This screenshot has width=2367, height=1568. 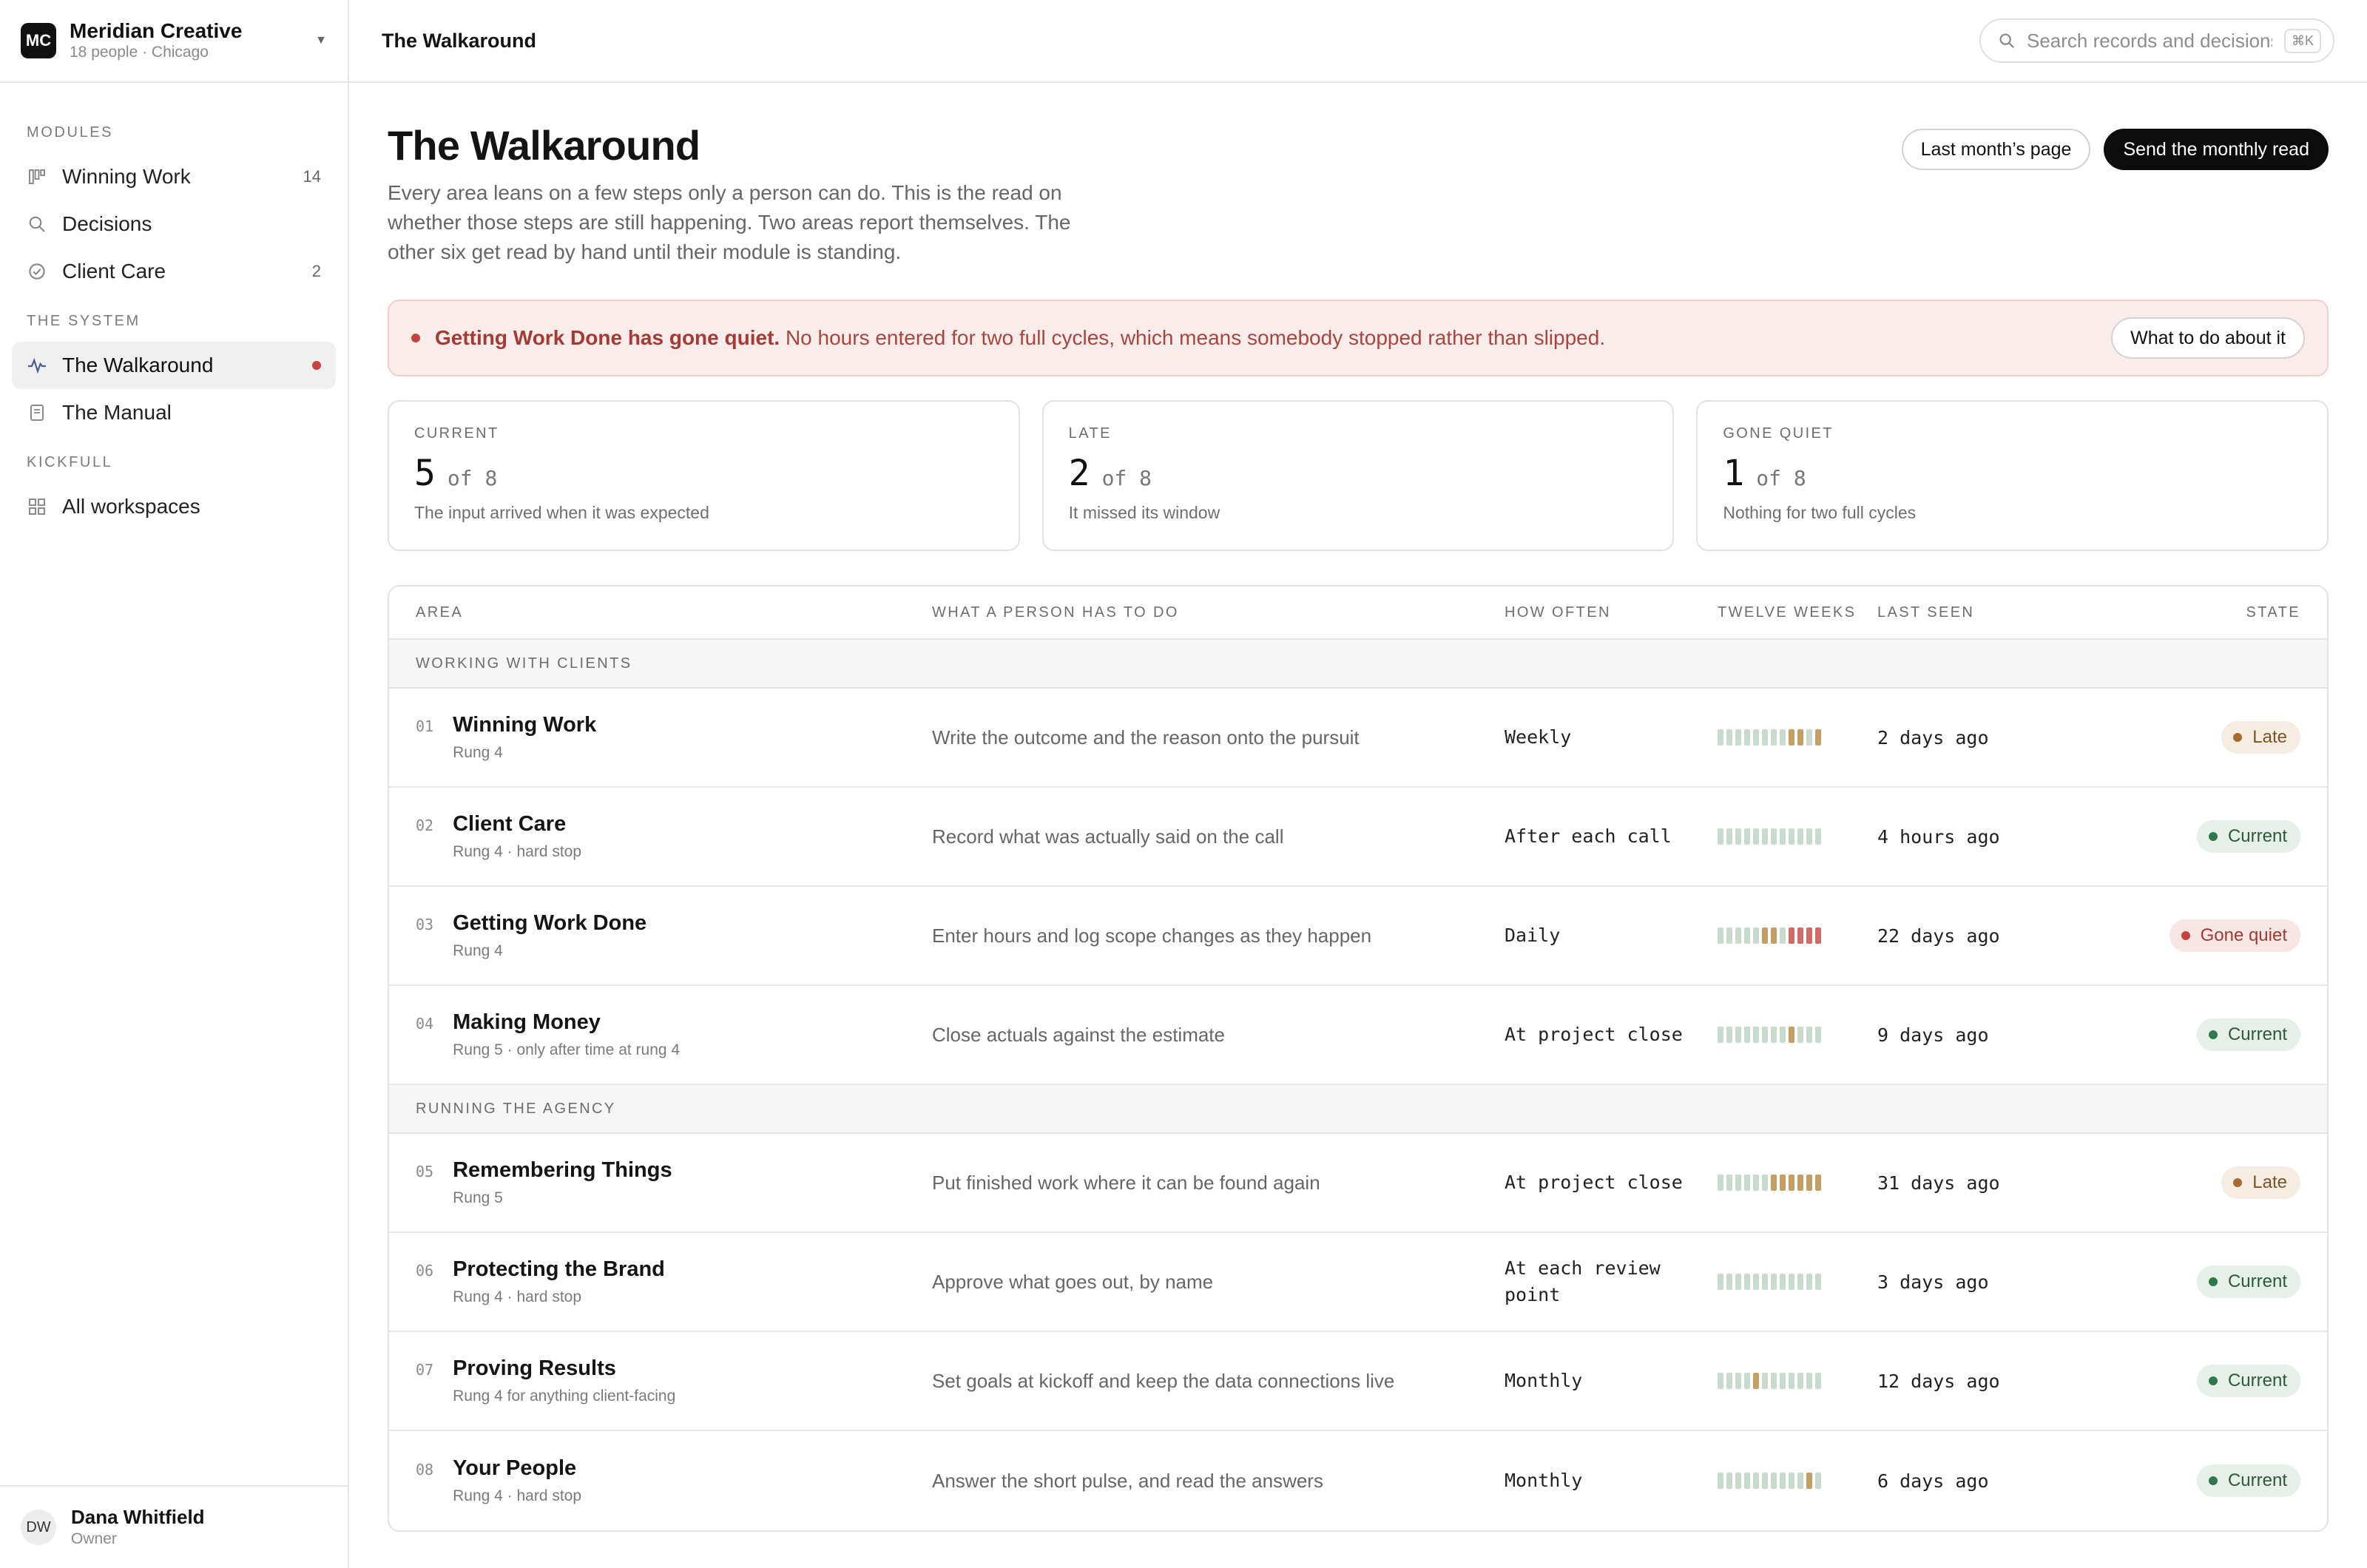 I want to click on sidebar-item-label: Decisions, so click(x=107, y=223).